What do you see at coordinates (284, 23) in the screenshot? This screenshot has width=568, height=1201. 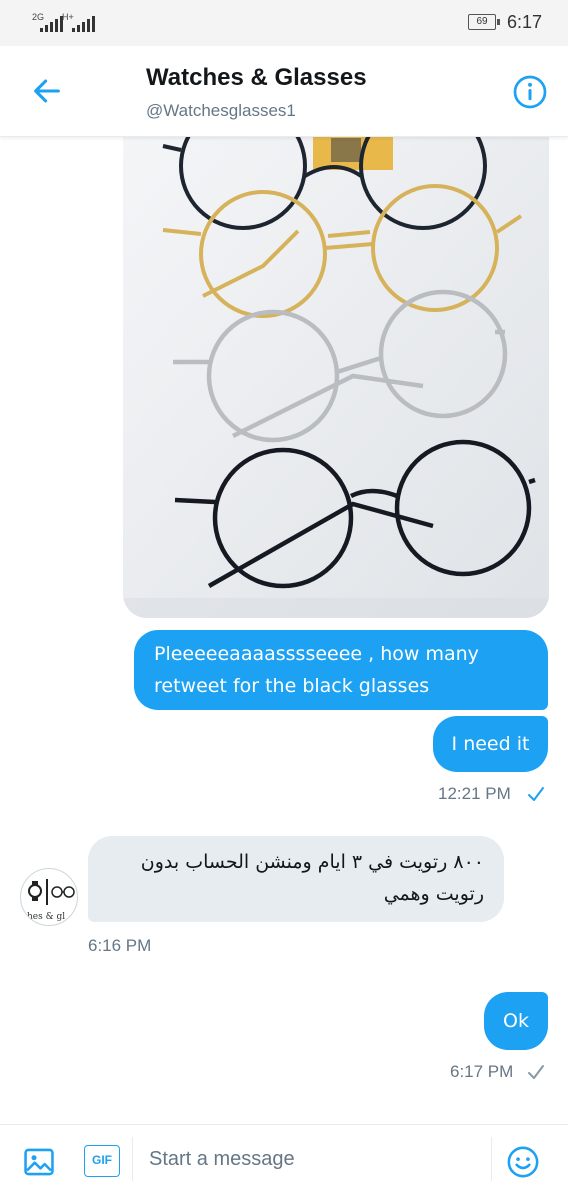 I see `status-bar: 2G H+ 69 6:17` at bounding box center [284, 23].